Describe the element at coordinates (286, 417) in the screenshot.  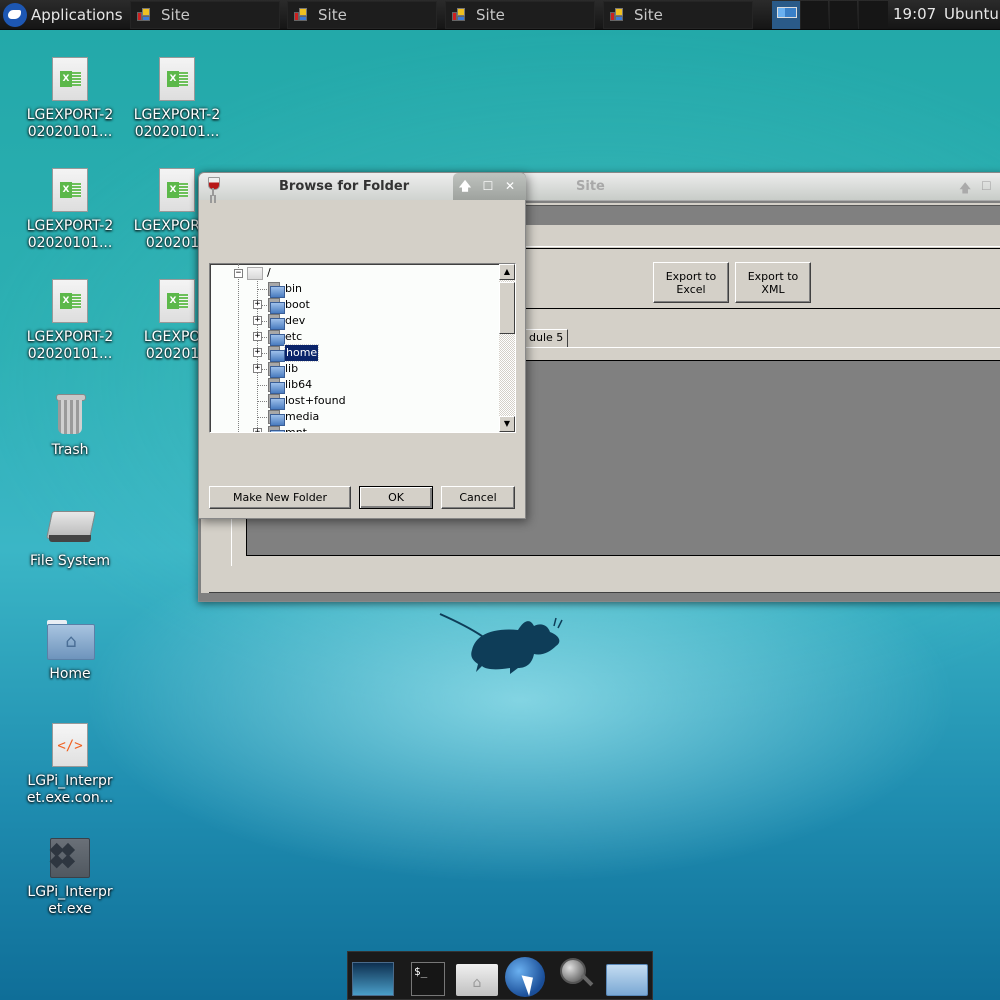
I see `tree-item-folder: media` at that location.